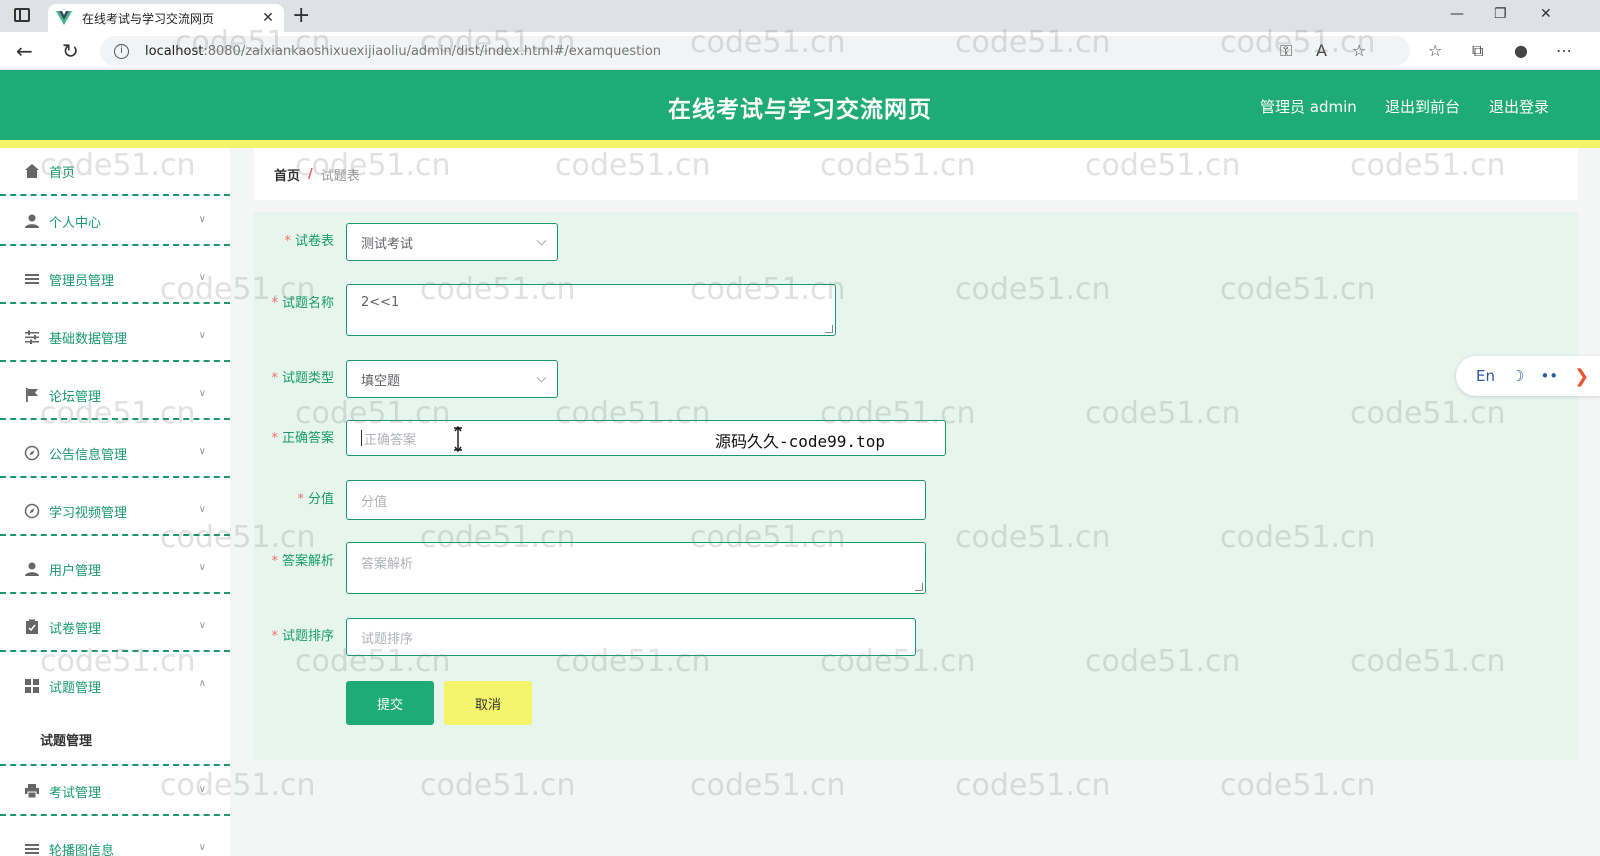 The image size is (1600, 856). What do you see at coordinates (1286, 51) in the screenshot?
I see `key-icon: ⚿` at bounding box center [1286, 51].